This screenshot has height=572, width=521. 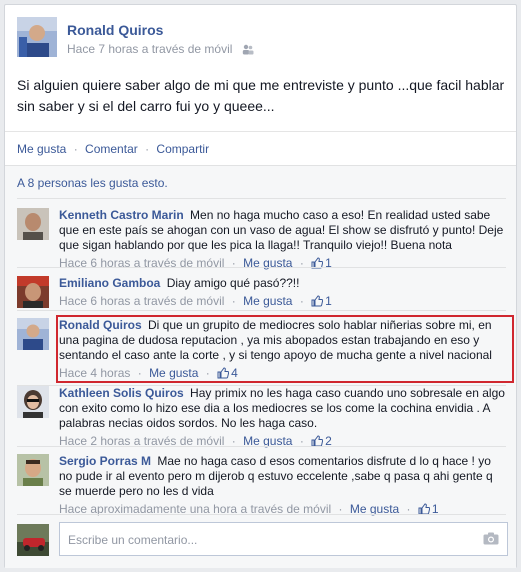 What do you see at coordinates (260, 148) in the screenshot?
I see `post-actions: Me gusta · Comentar · Compartir` at bounding box center [260, 148].